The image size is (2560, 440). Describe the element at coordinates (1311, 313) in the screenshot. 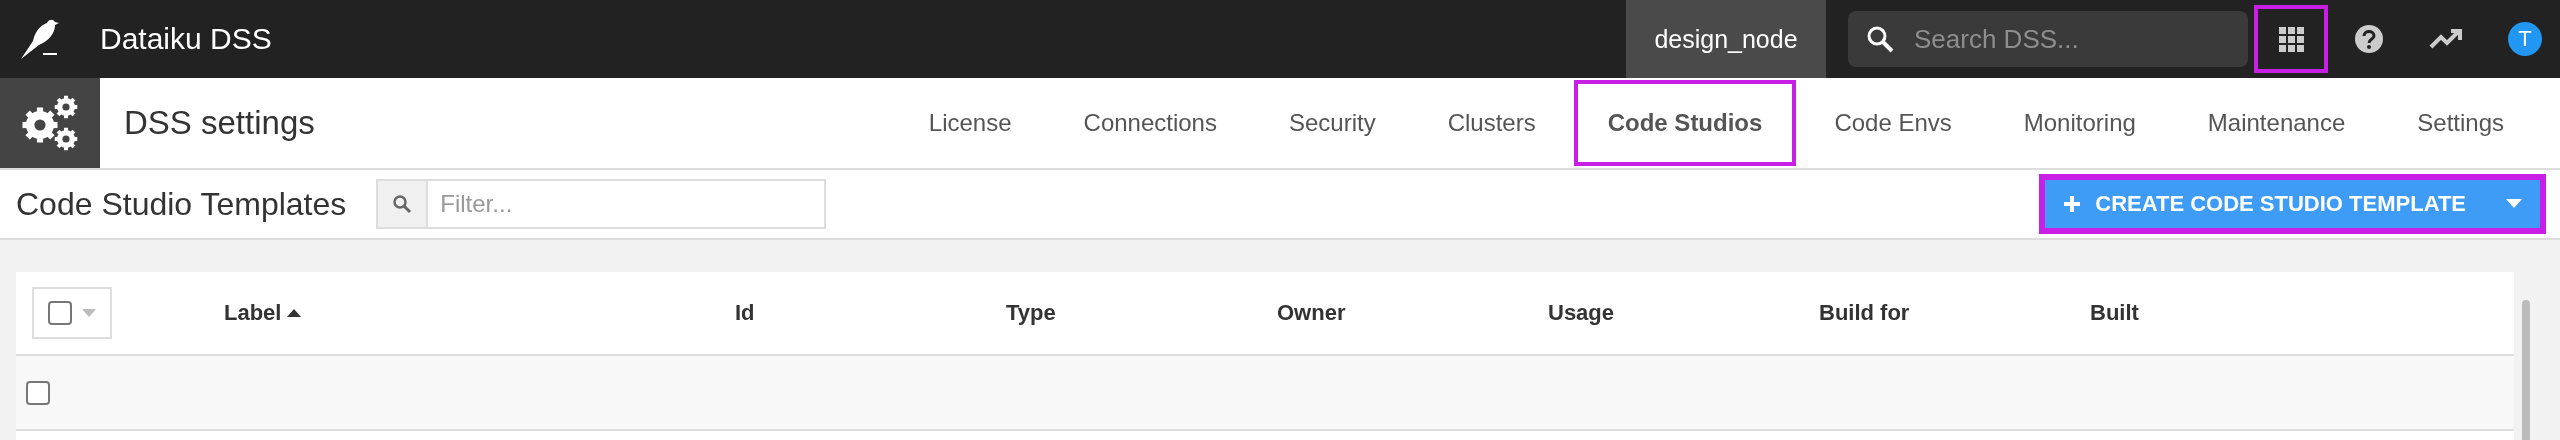

I see `column-header: Owner` at that location.